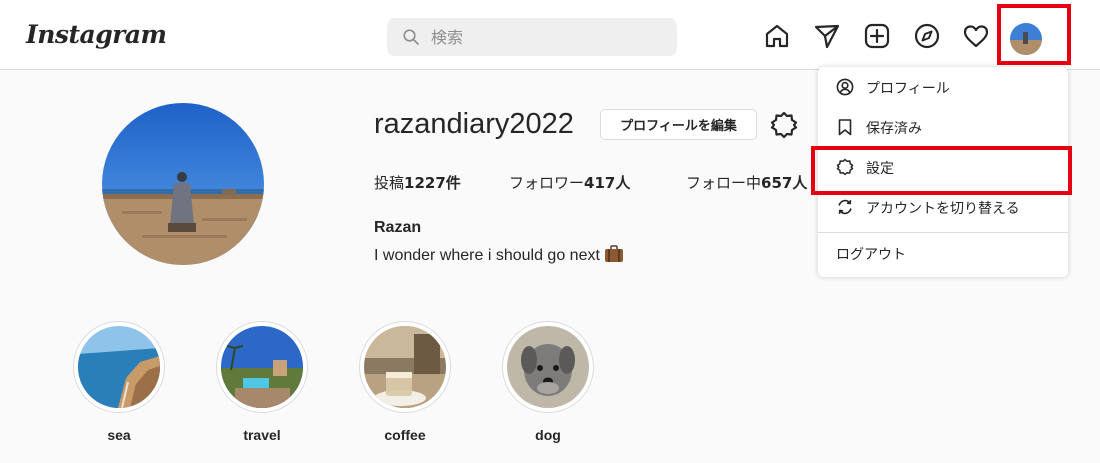  I want to click on menu-item-logout: ログアウト, so click(943, 253).